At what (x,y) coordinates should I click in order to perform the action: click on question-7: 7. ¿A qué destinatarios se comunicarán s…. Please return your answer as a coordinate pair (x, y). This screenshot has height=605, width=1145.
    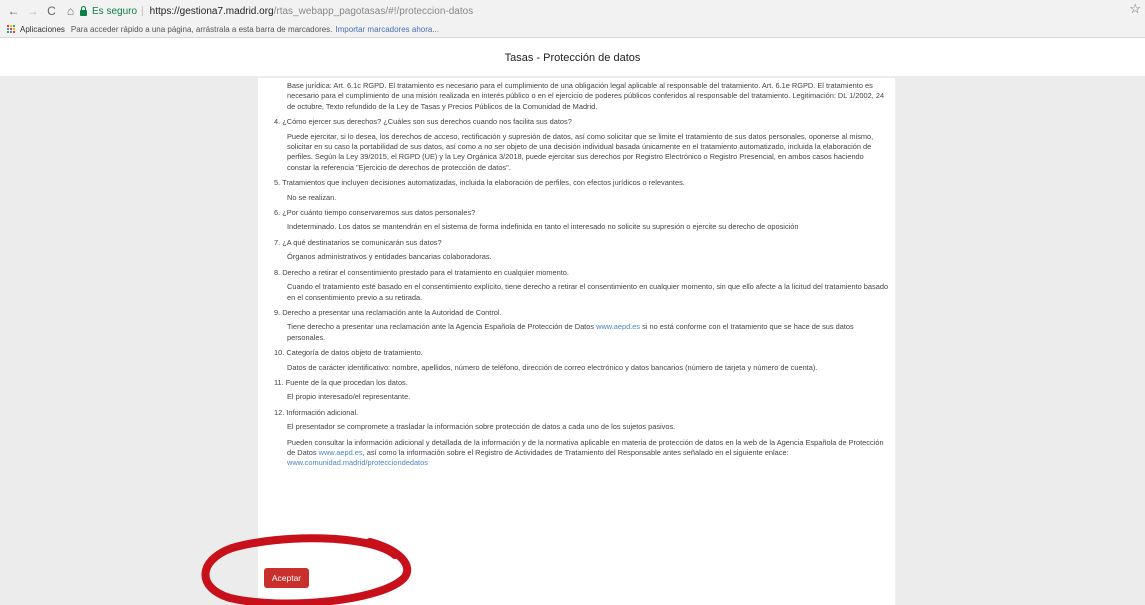
    Looking at the image, I should click on (358, 242).